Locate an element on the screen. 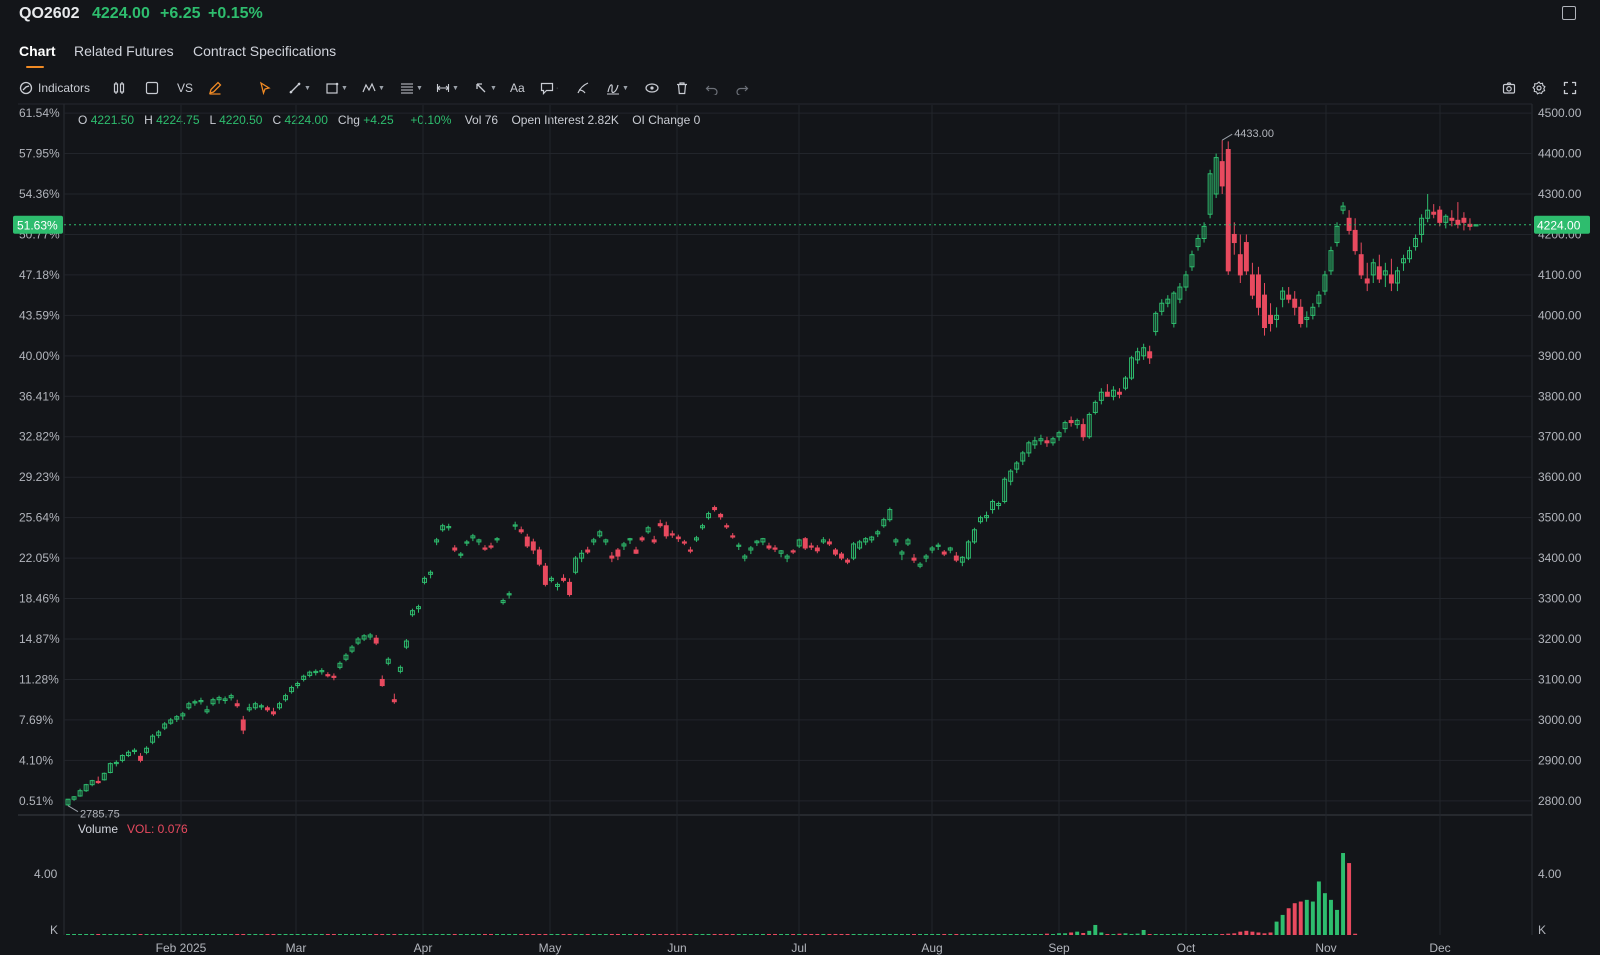  comment-dropdown-icon: · is located at coordinates (557, 88).